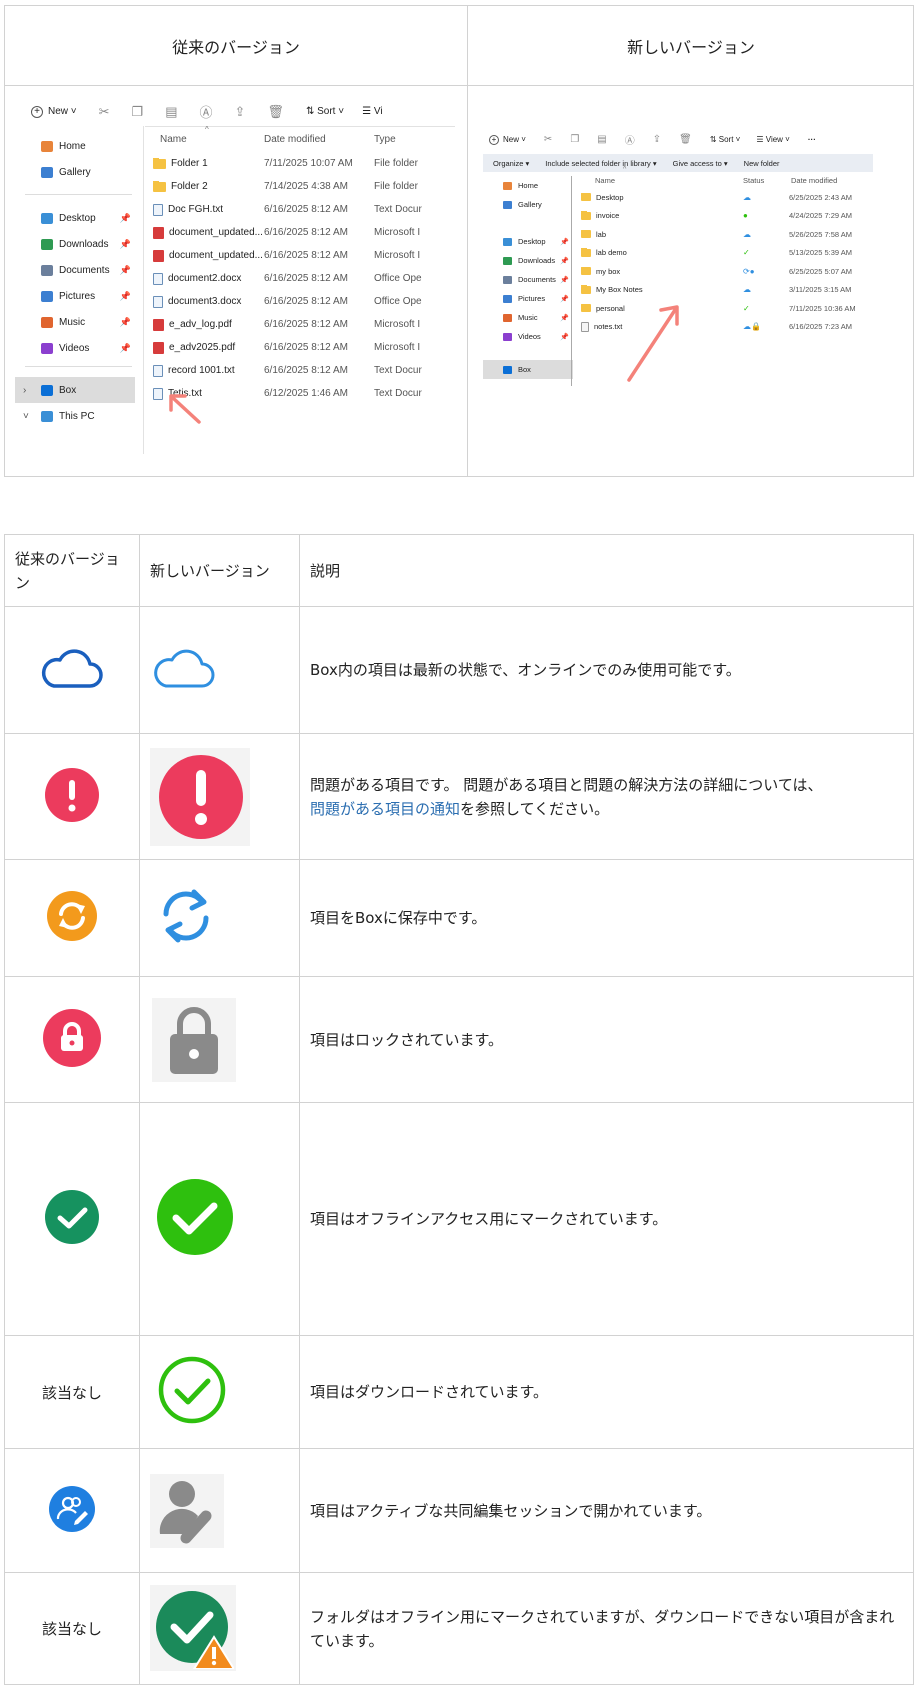 This screenshot has width=920, height=1687. Describe the element at coordinates (700, 163) in the screenshot. I see `command-give: Give access to ▾` at that location.